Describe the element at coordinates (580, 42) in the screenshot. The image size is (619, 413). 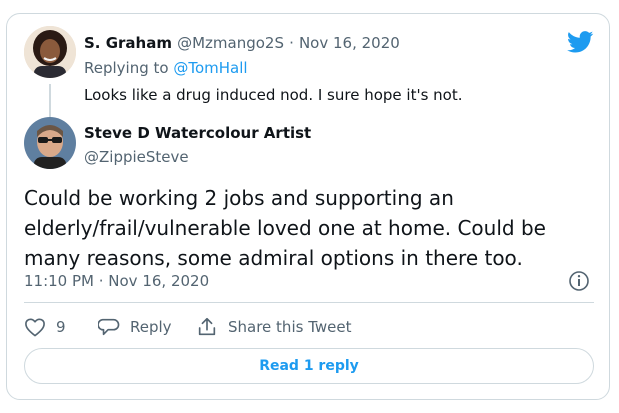
I see `twitter-bird-icon` at that location.